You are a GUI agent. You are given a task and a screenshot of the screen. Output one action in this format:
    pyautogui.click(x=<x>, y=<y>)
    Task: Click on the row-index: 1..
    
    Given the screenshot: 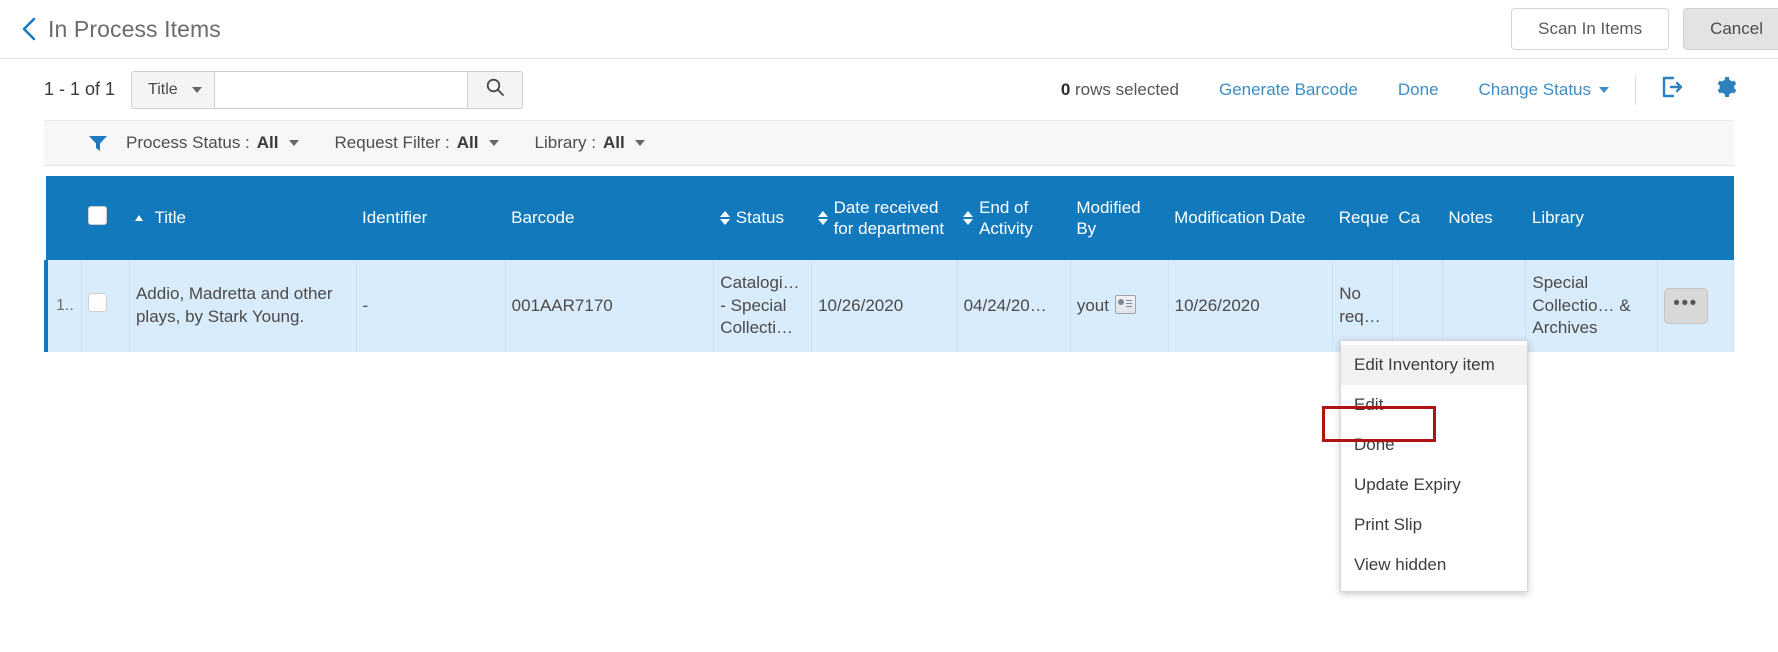 What is the action you would take?
    pyautogui.click(x=63, y=306)
    